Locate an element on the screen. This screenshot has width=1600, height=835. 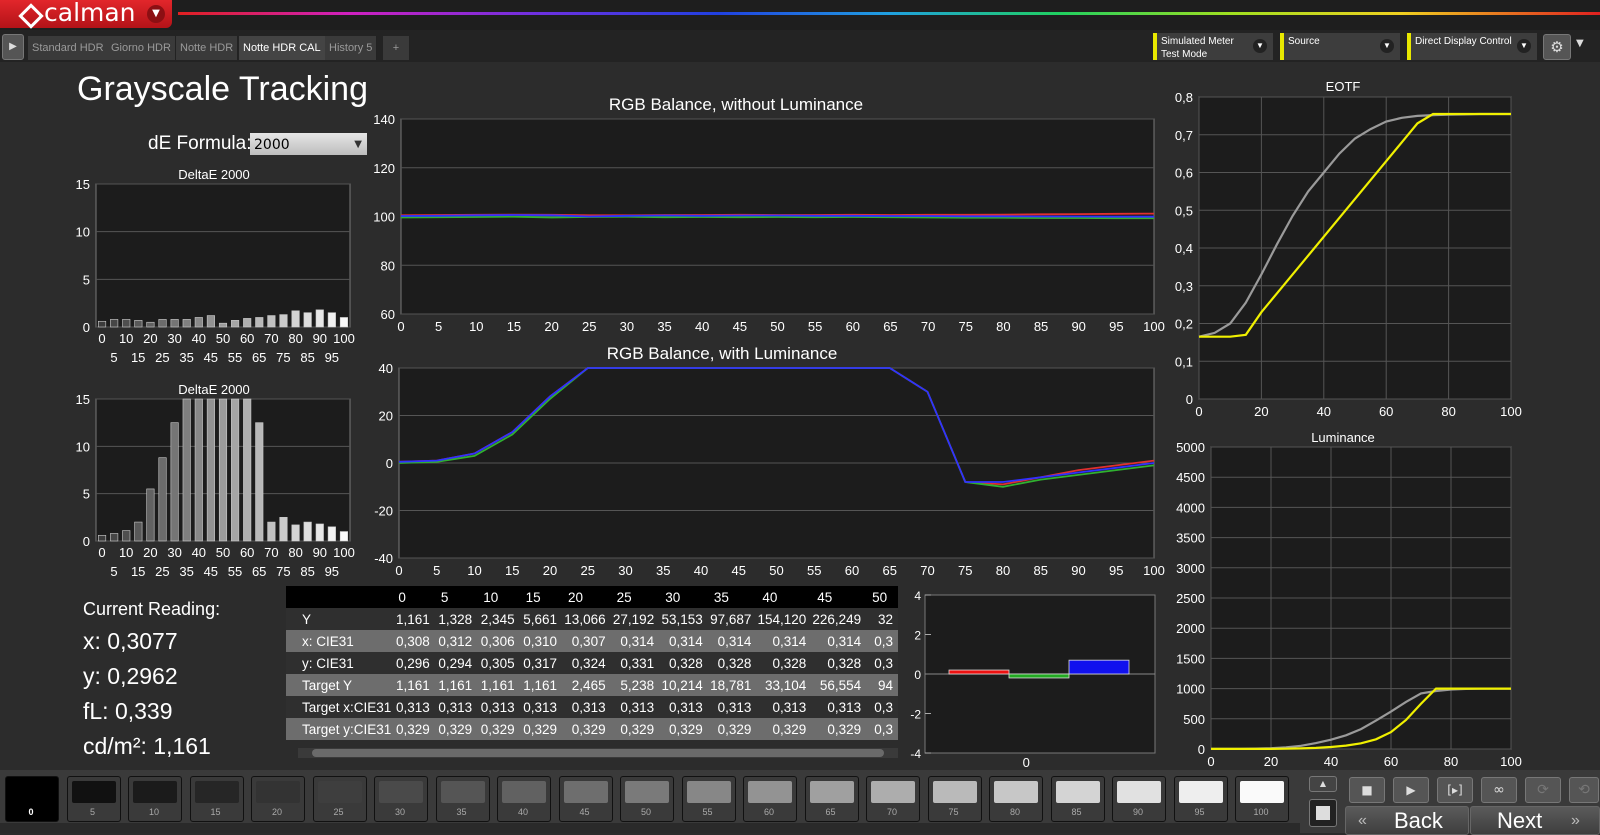
x-tick-label: 15 is located at coordinates (512, 570).